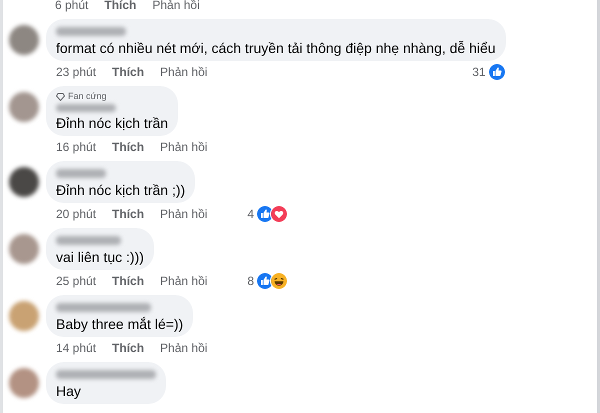 This screenshot has width=600, height=413. Describe the element at coordinates (76, 281) in the screenshot. I see `comment-time: 25 phút` at that location.